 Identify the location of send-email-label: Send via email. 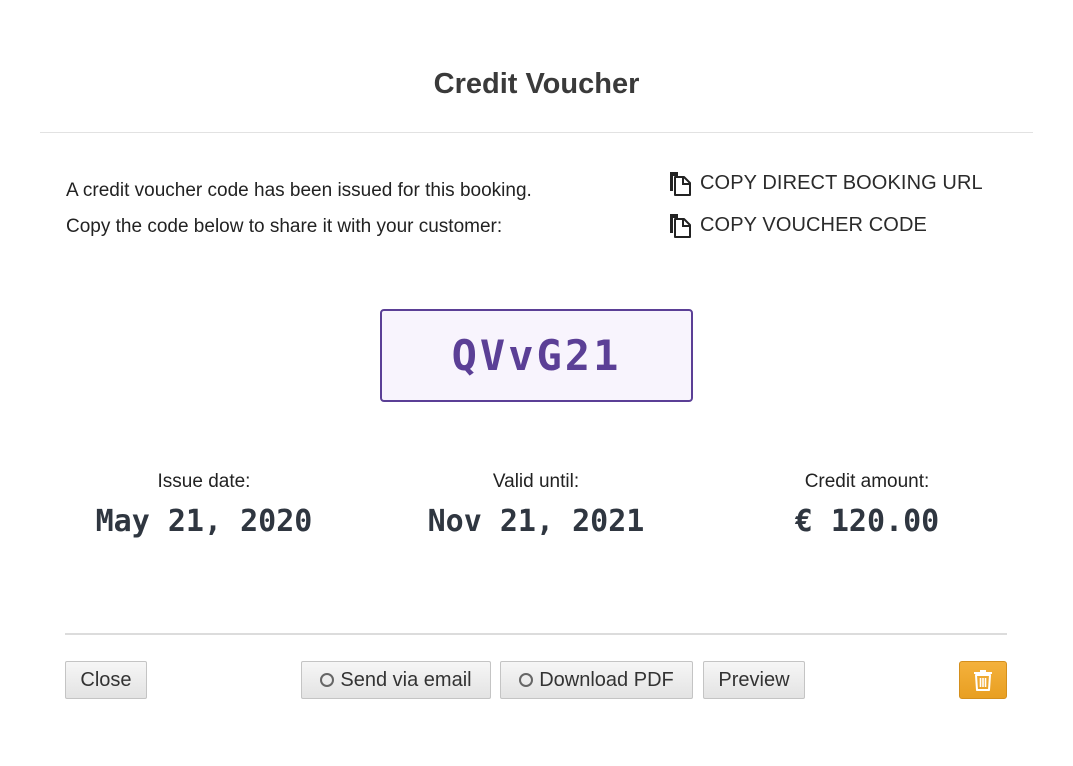
(406, 679).